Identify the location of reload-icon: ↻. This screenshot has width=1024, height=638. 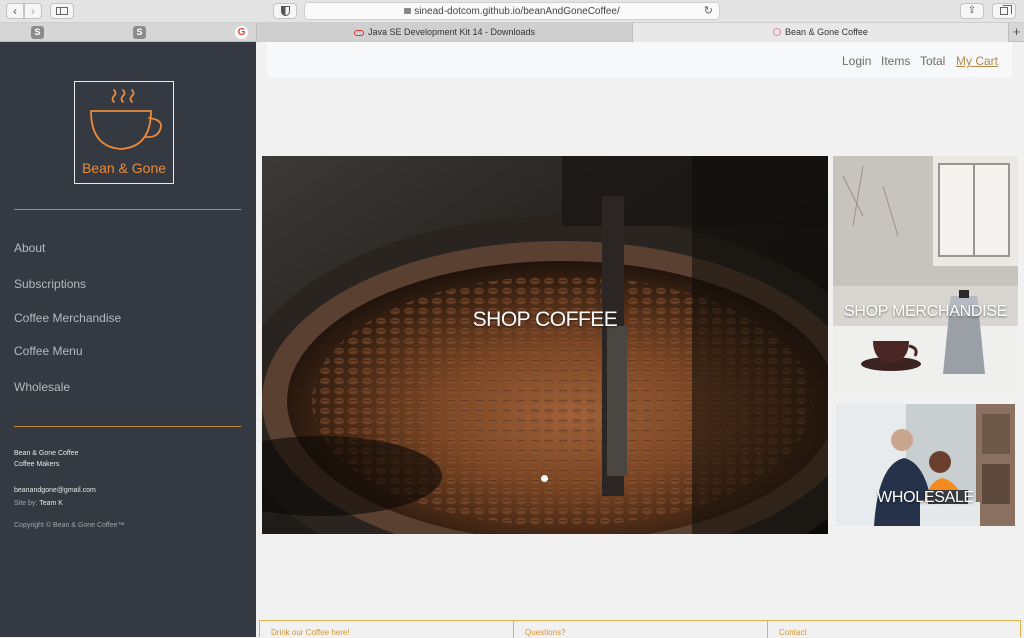
(708, 11).